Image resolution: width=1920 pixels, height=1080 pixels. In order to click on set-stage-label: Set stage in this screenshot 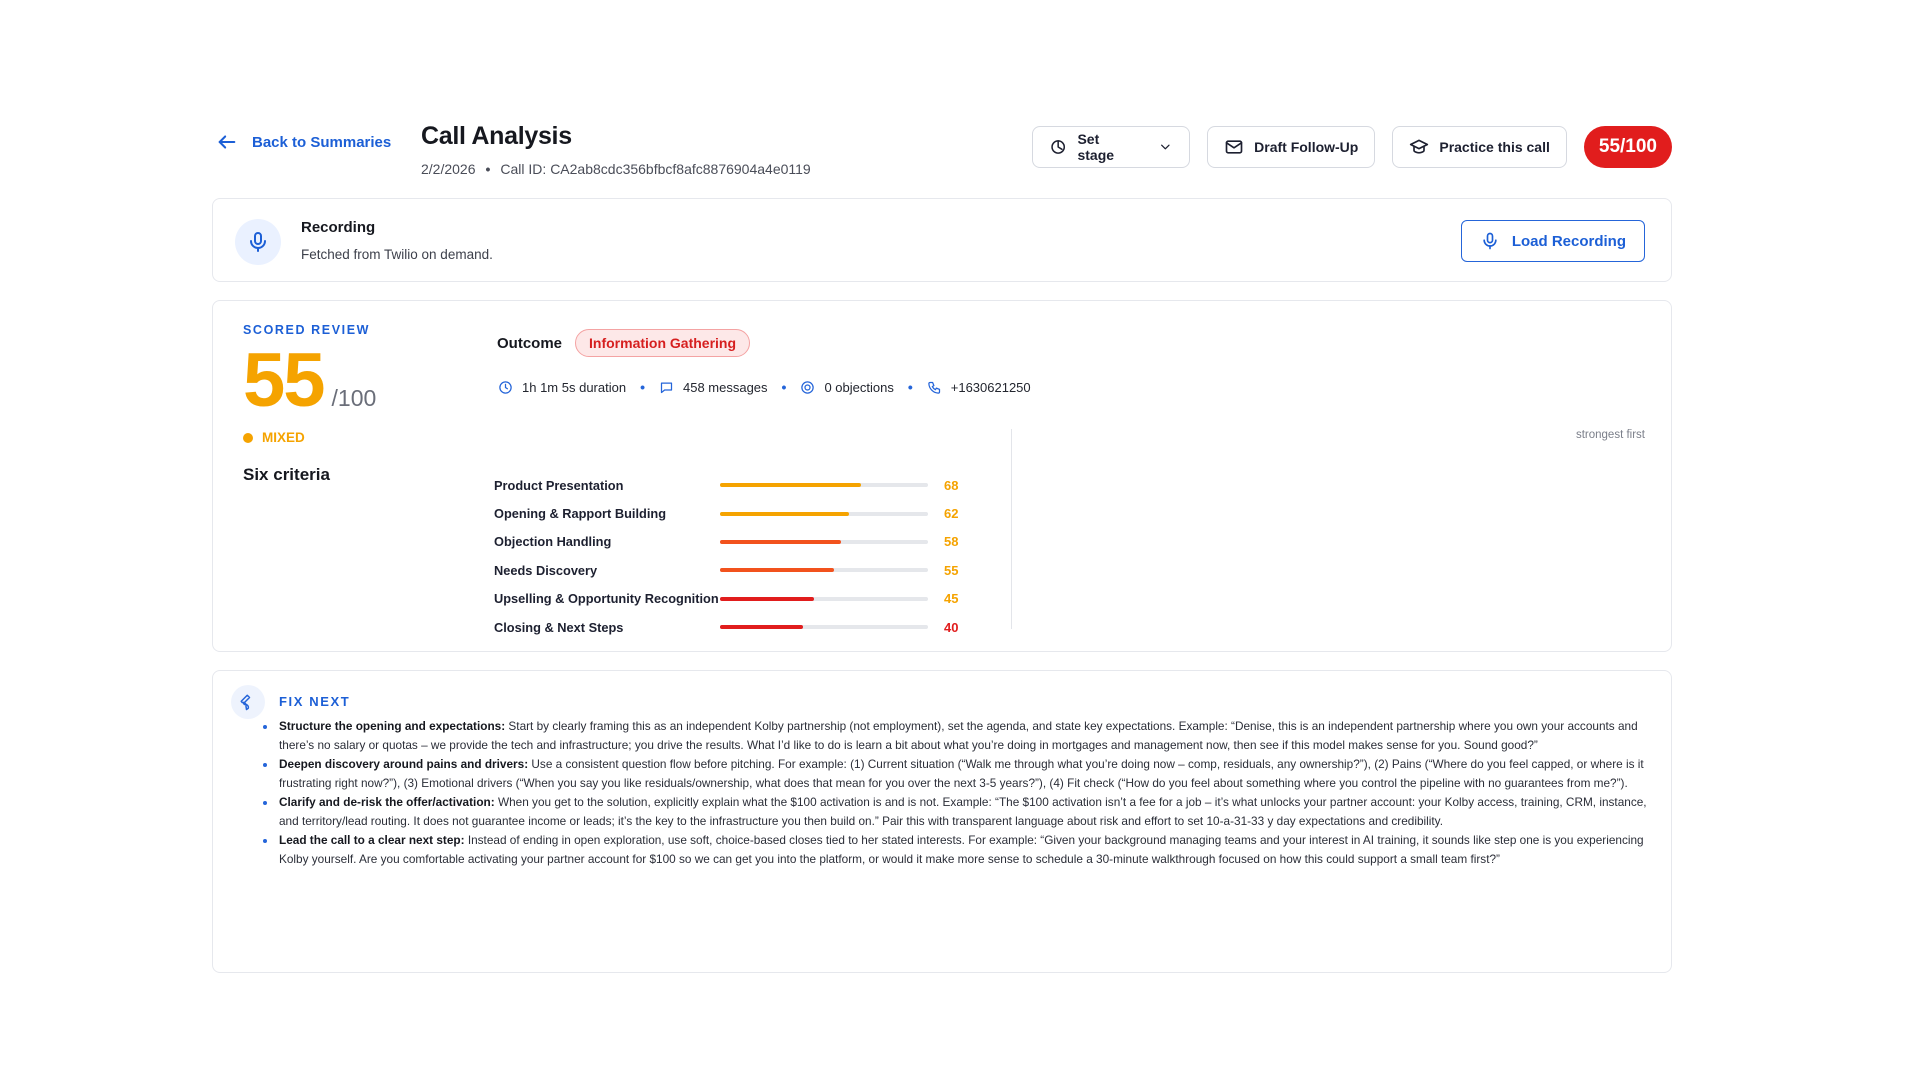, I will do `click(1096, 147)`.